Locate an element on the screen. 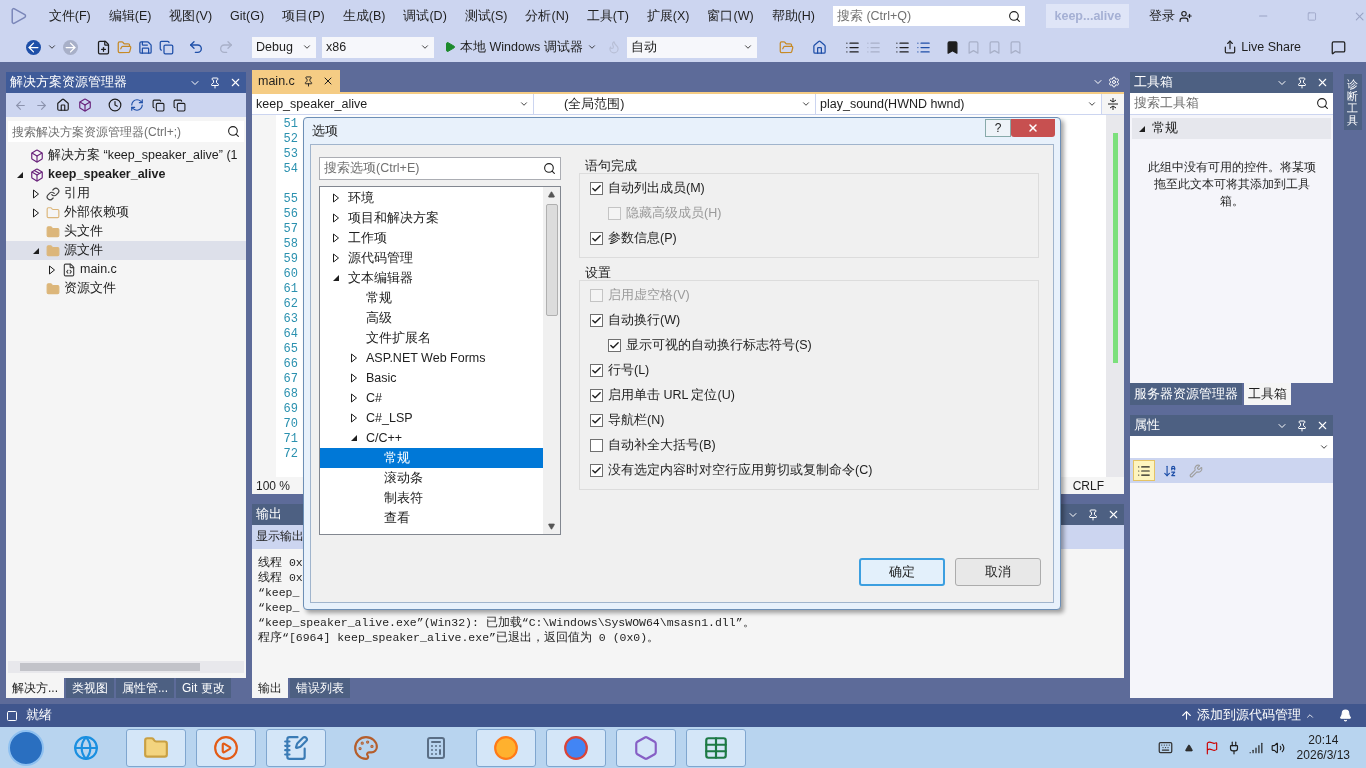  tree-item: 常规 is located at coordinates (431, 298).